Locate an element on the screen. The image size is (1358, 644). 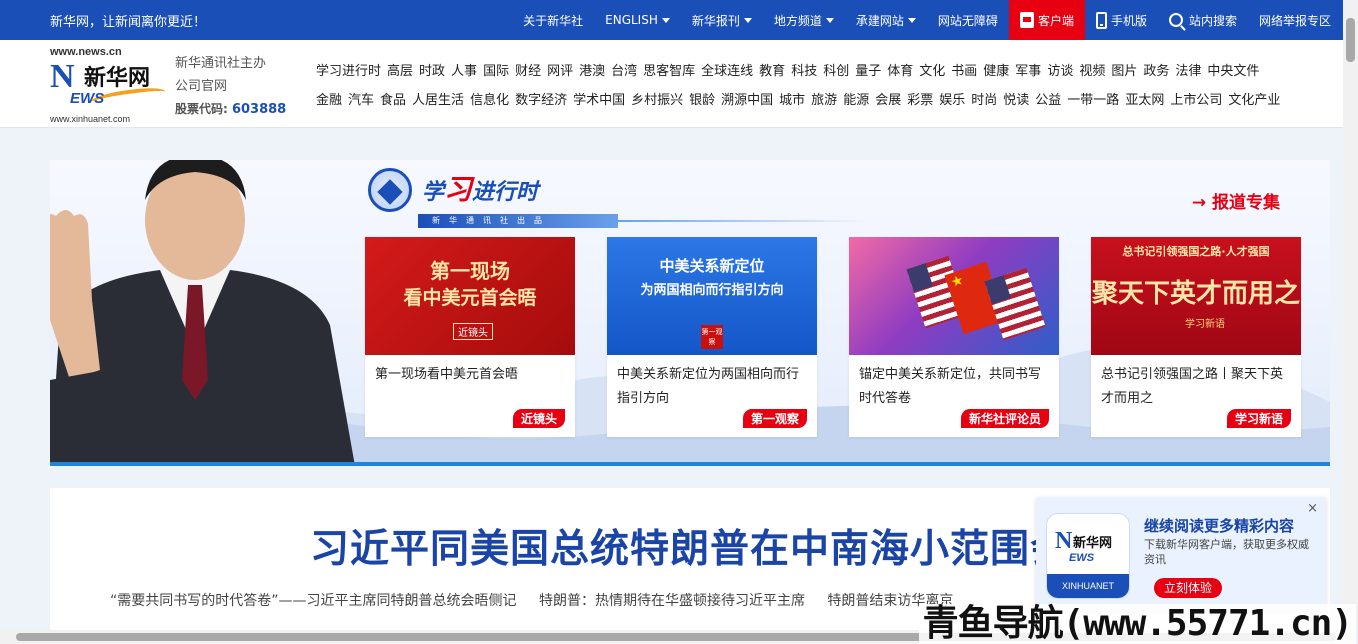
category-nav-item: 视频 is located at coordinates (1092, 69).